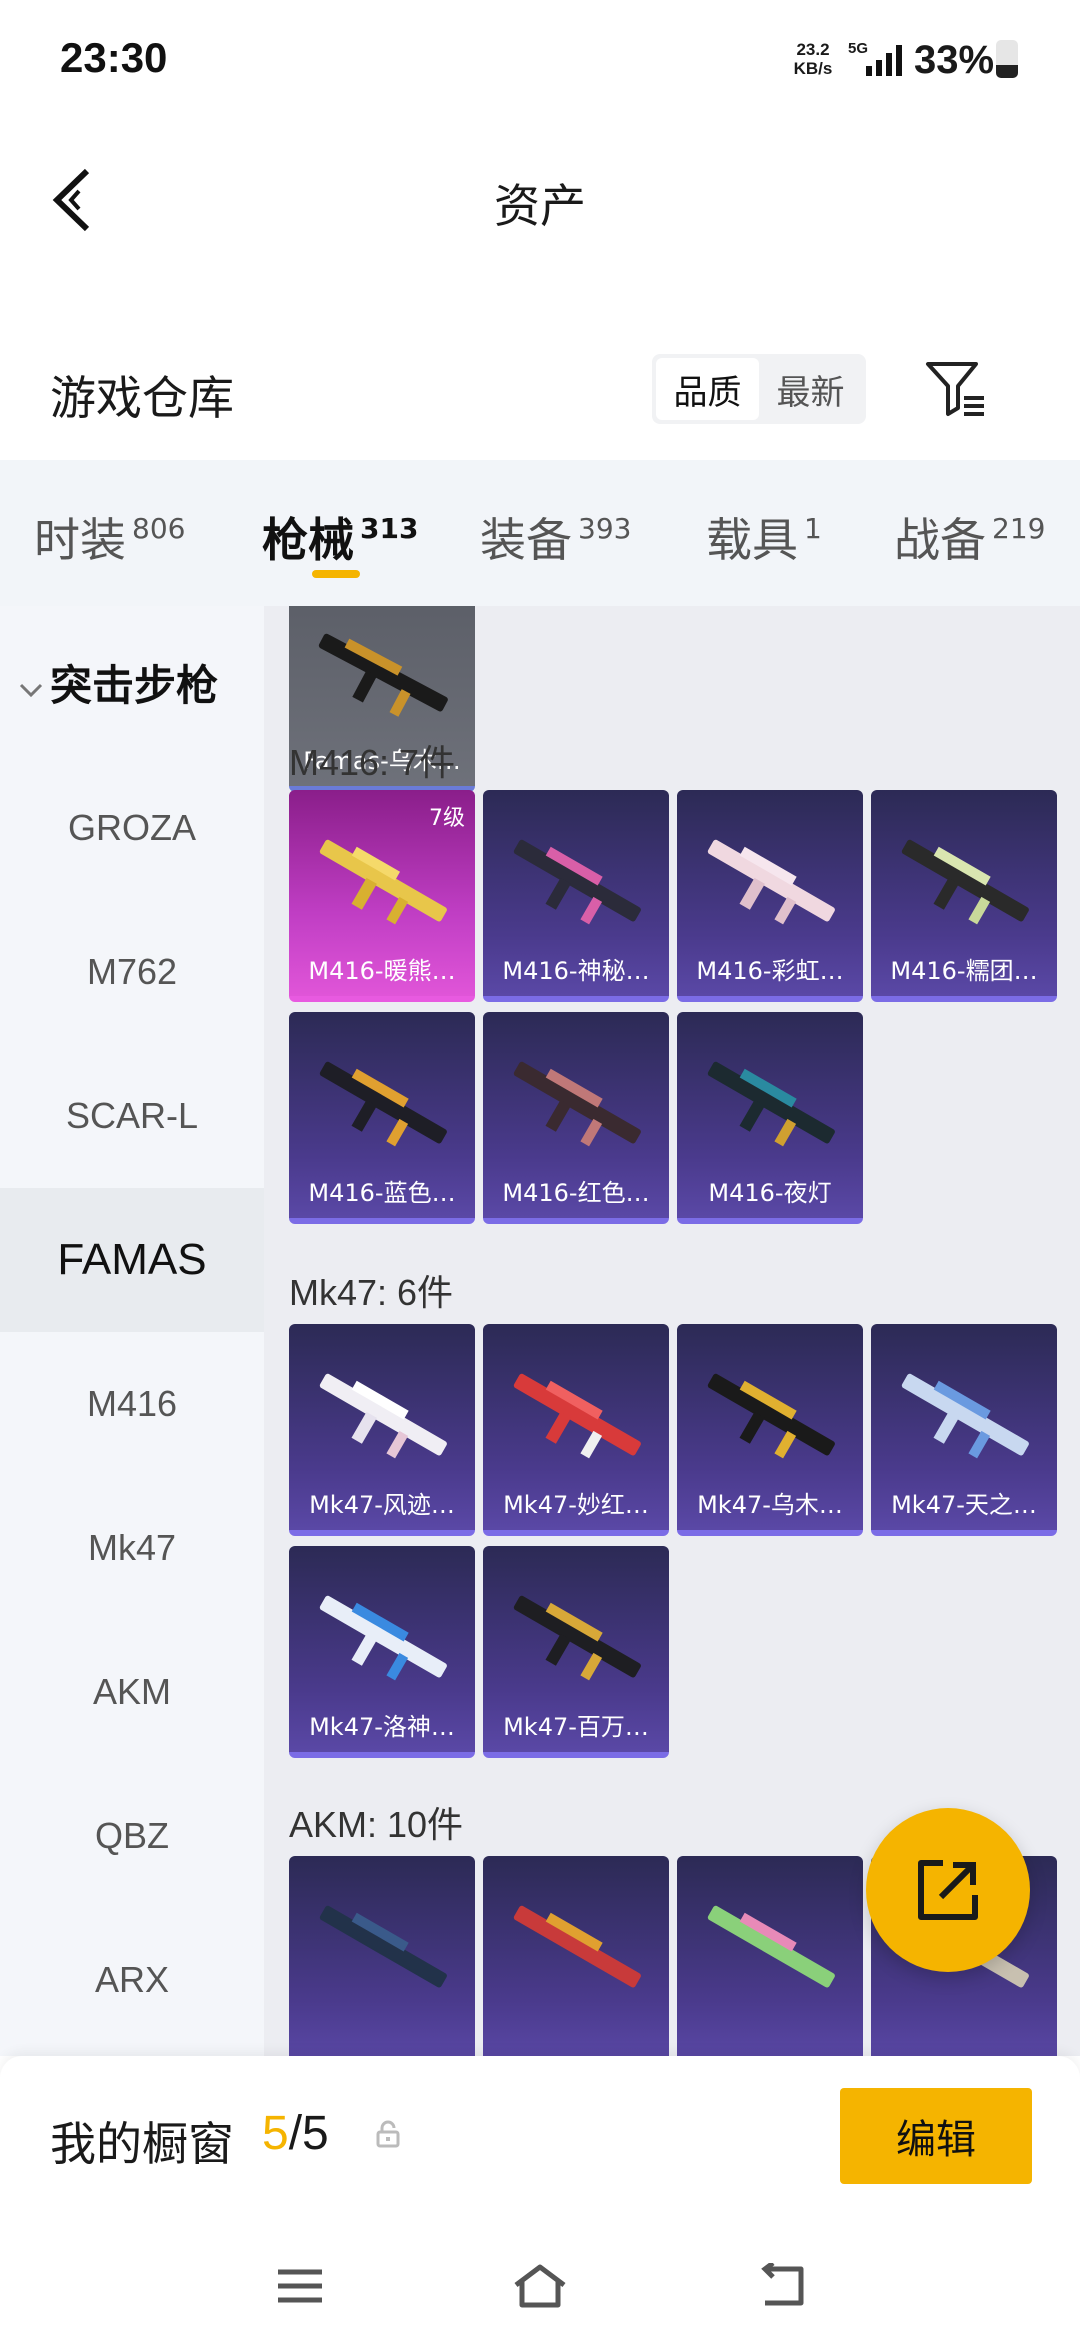 This screenshot has width=1080, height=2344. I want to click on sidebar-group-assault-rifles: 突击步枪, so click(118, 682).